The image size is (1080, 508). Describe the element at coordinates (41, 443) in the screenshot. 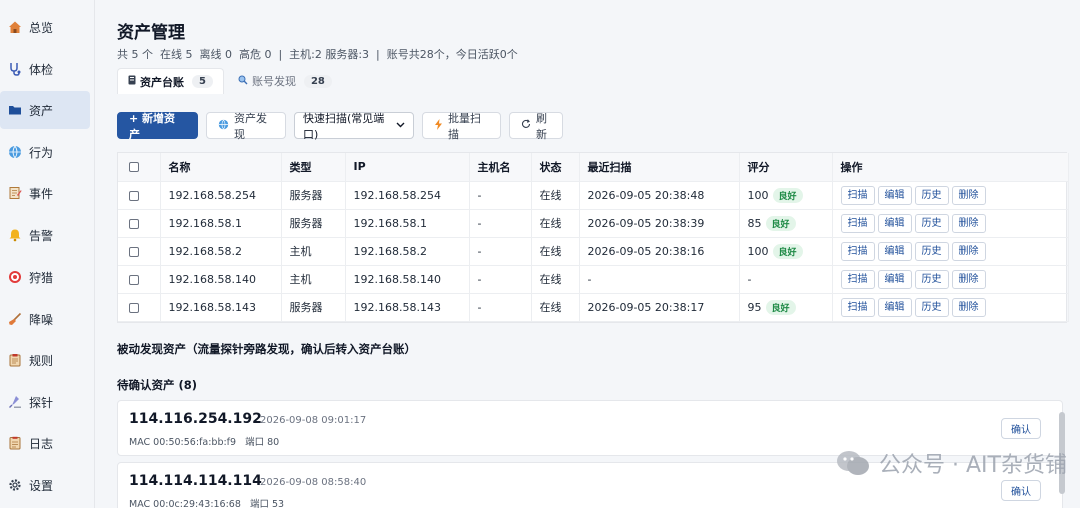

I see `sidebar-item-label: 日志` at that location.